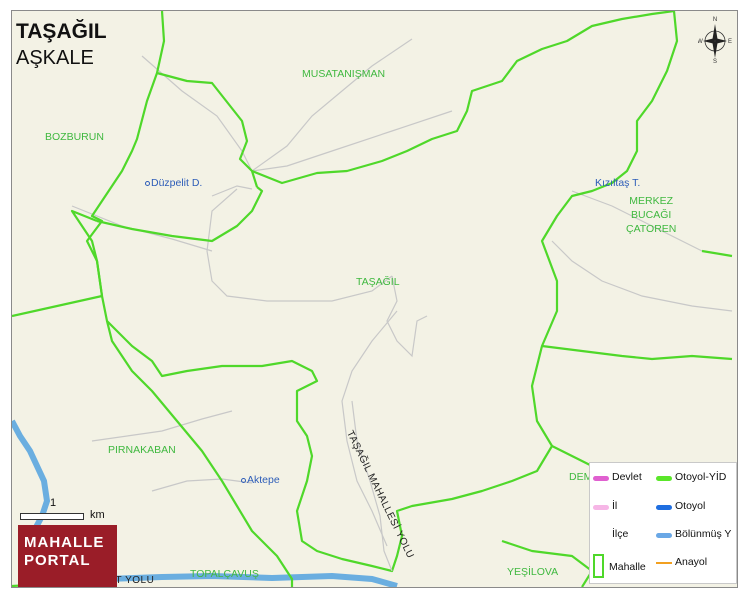 Image resolution: width=748 pixels, height=598 pixels. I want to click on legend-label-mahalle: Mahalle, so click(627, 567).